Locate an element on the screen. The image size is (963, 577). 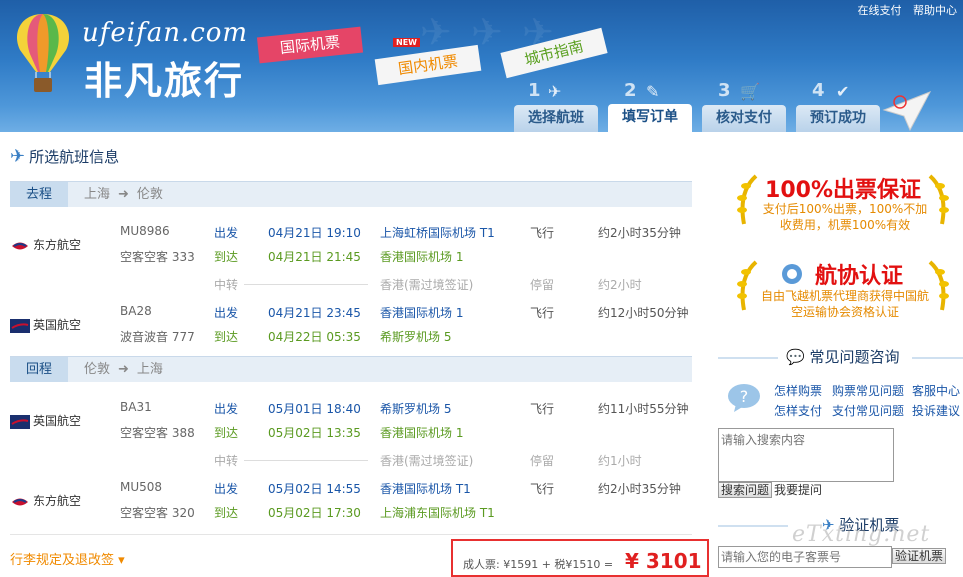
step-3-number: 3 is located at coordinates (724, 90).